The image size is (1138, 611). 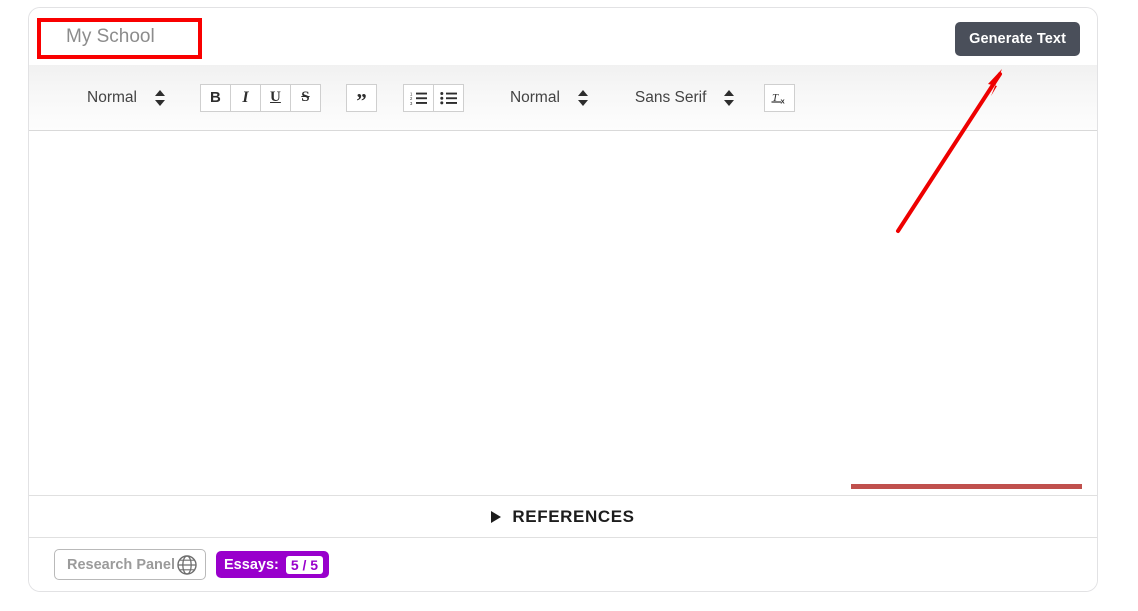 I want to click on references-section-header: REFERENCES, so click(x=563, y=517).